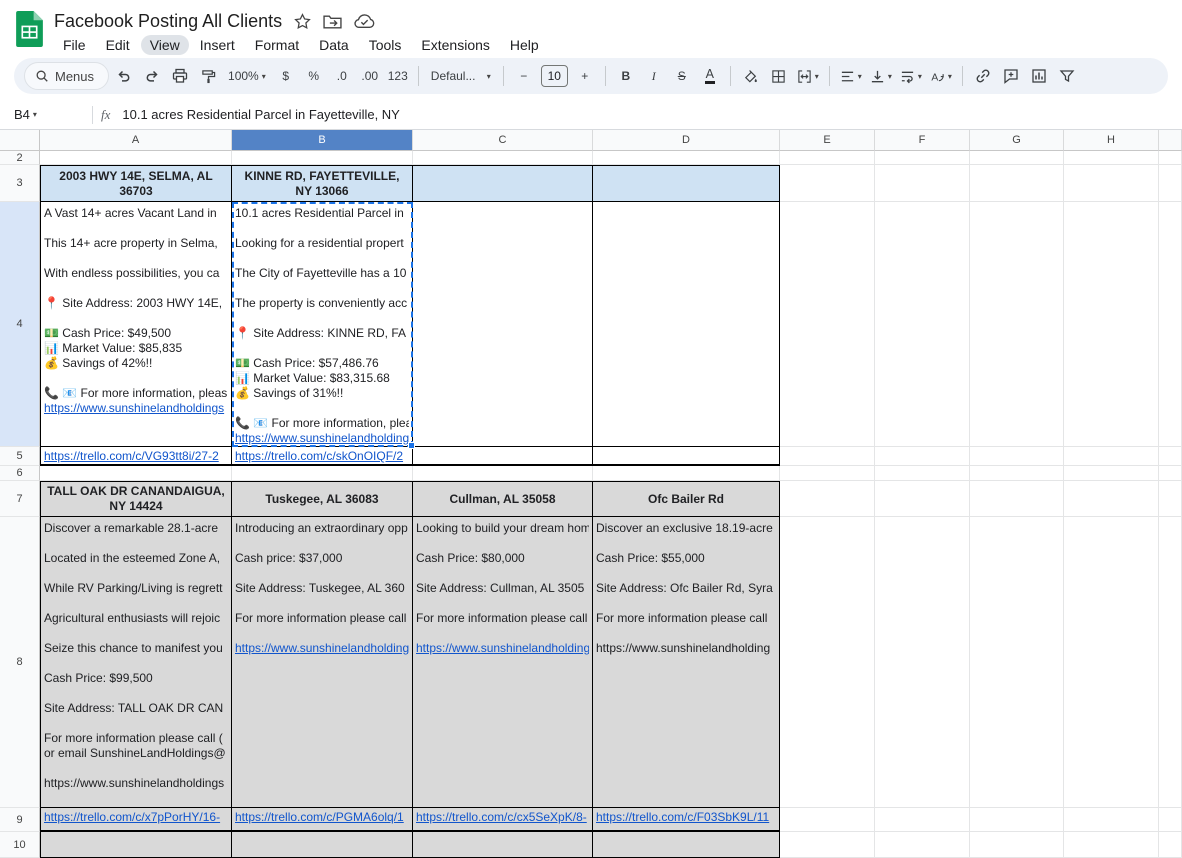  I want to click on cell-E7, so click(827, 499).